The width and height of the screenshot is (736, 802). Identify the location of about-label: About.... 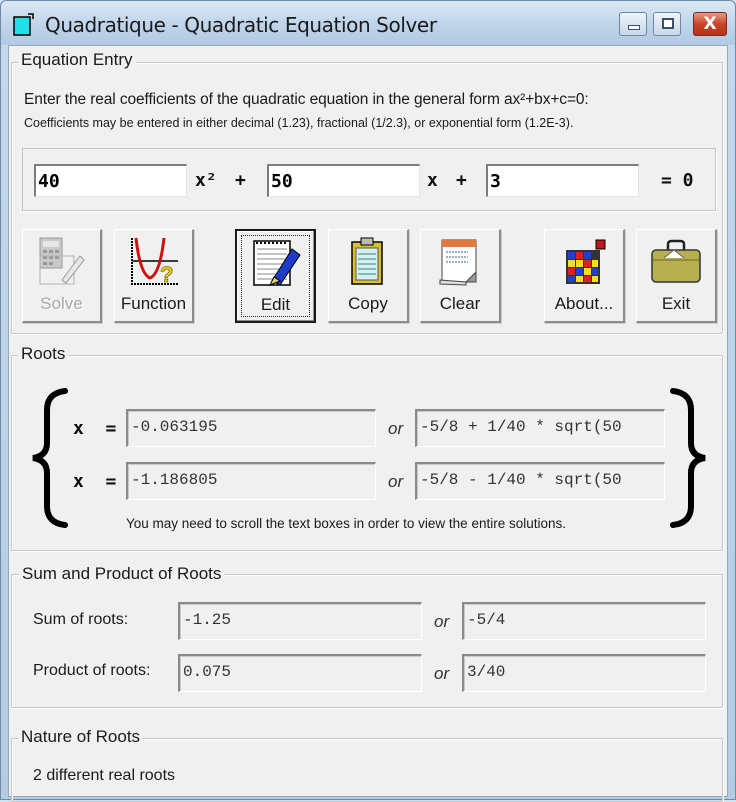
(584, 303).